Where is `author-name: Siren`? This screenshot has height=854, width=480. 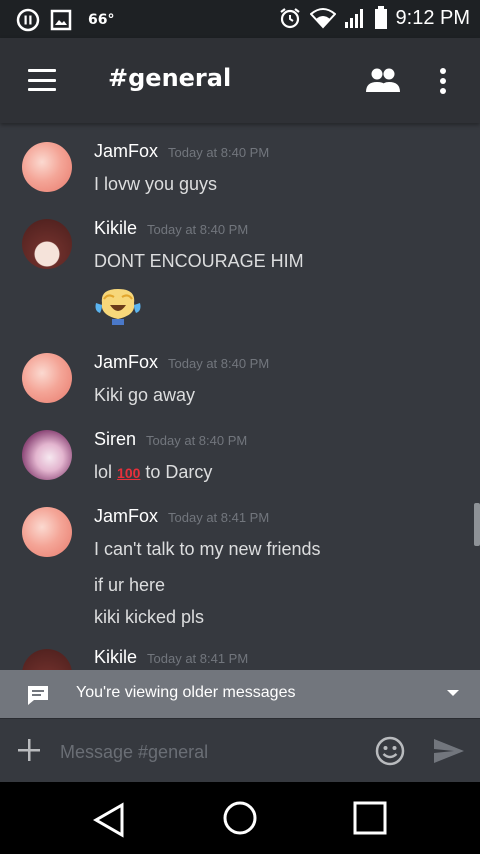 author-name: Siren is located at coordinates (115, 439).